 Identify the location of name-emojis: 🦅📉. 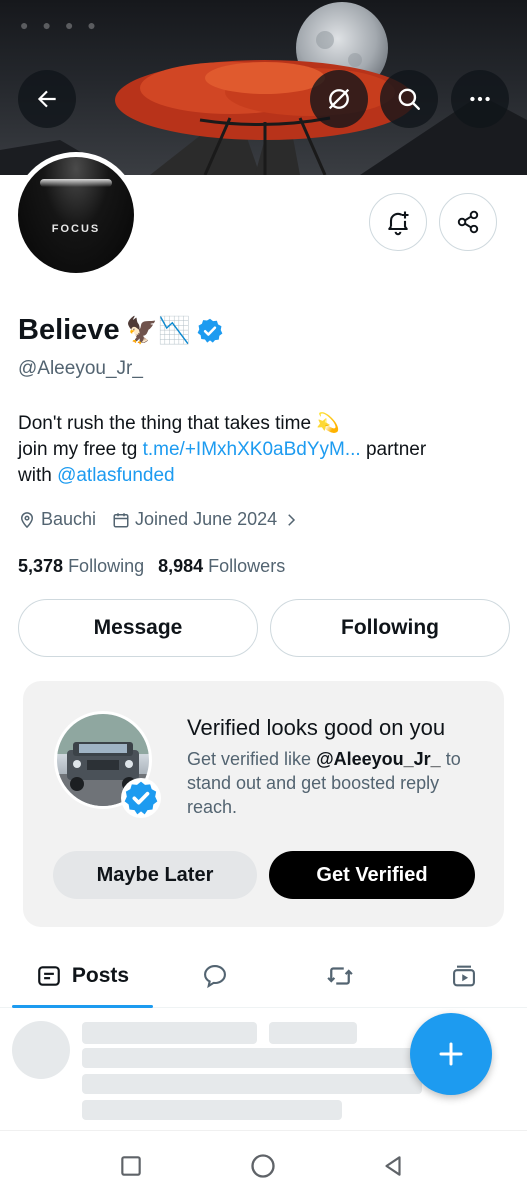
(158, 330).